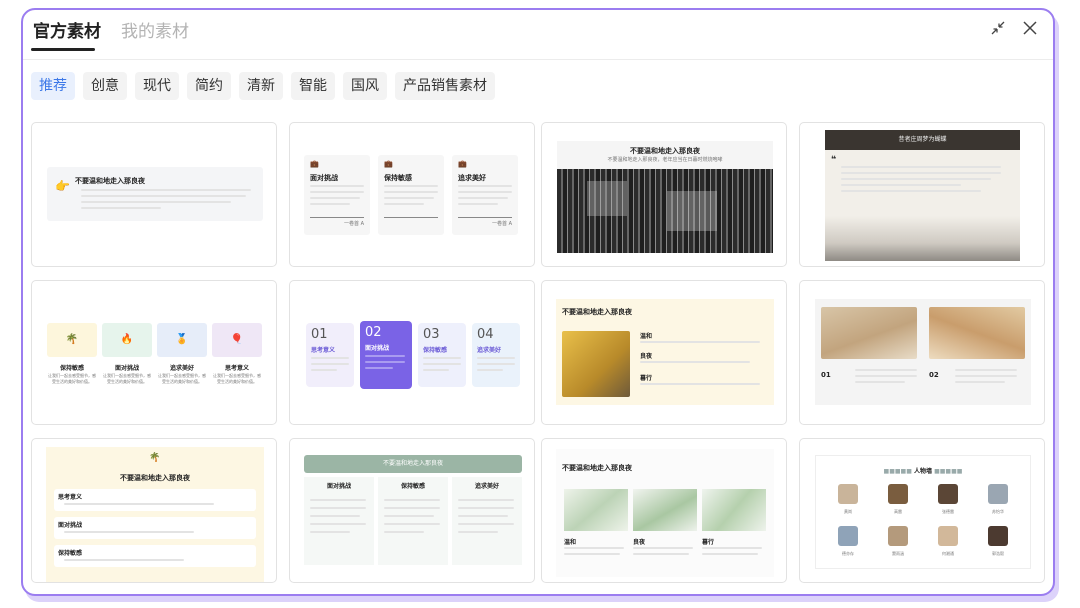 Image resolution: width=1080 pixels, height=608 pixels. I want to click on template-card: 01 思考意义 02 面对挑战 03 保持敏感 04 追求美好, so click(412, 352).